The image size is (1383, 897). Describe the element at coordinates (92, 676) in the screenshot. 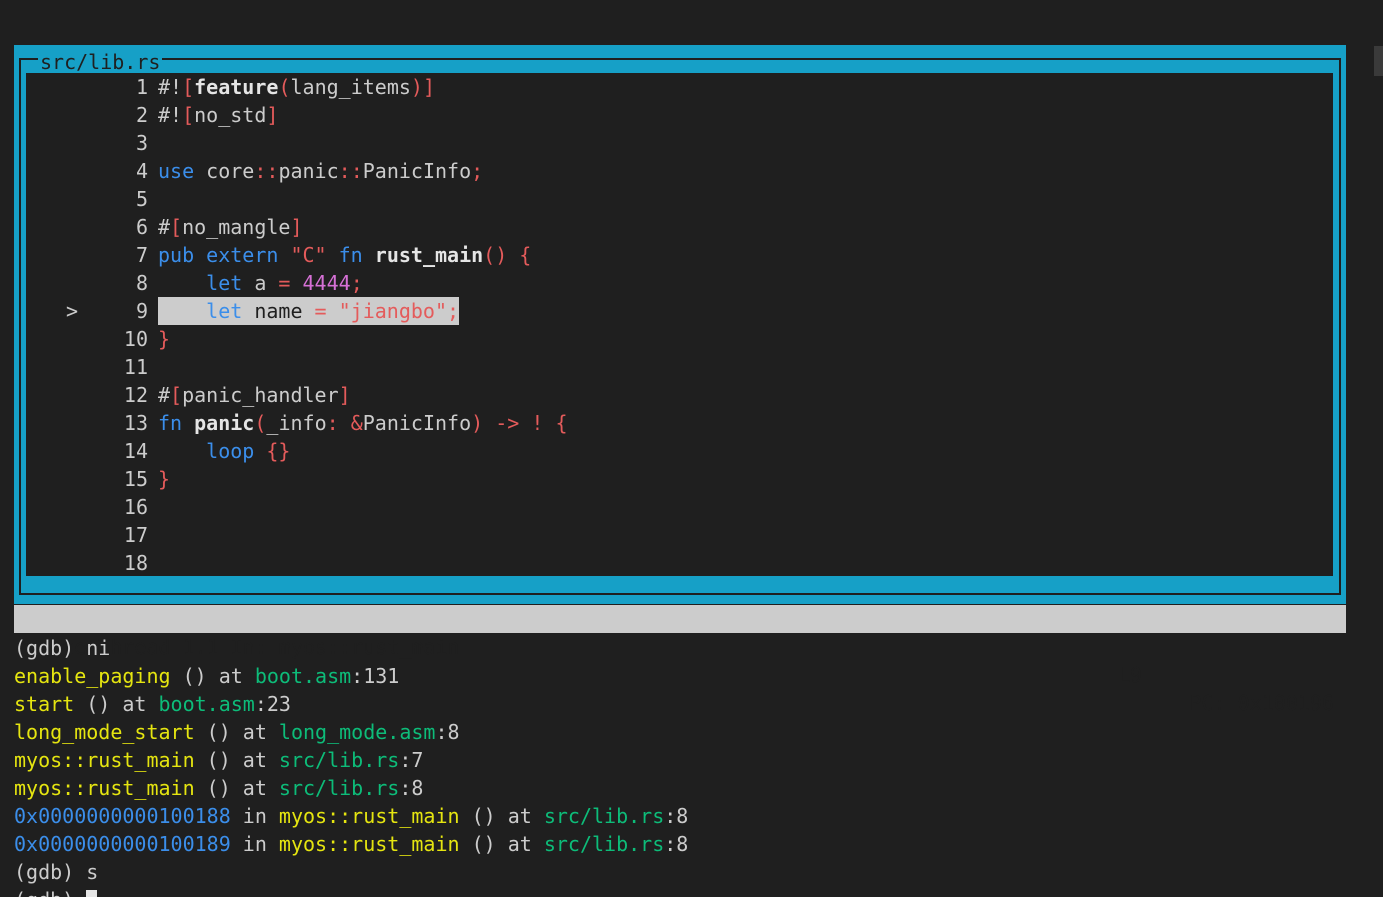

I see `console-token: enable_paging` at that location.